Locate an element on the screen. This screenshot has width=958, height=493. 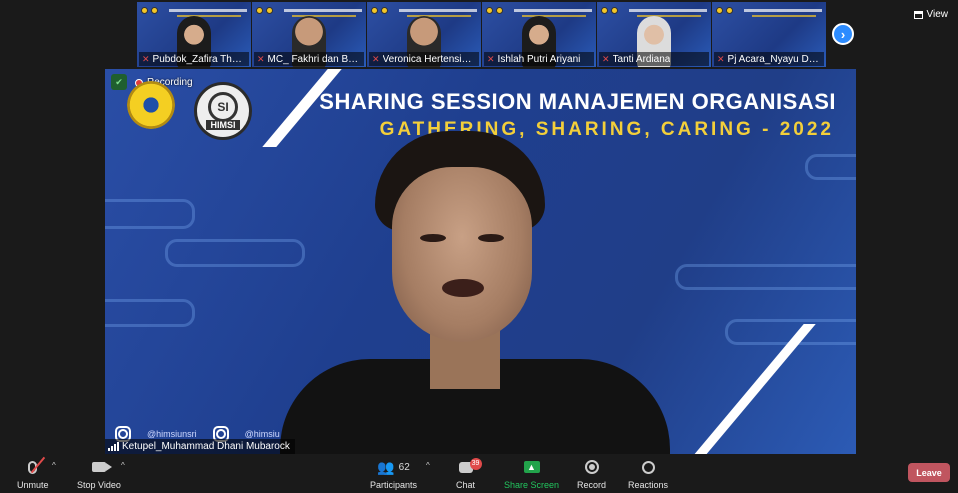
university-logo is located at coordinates (151, 105).